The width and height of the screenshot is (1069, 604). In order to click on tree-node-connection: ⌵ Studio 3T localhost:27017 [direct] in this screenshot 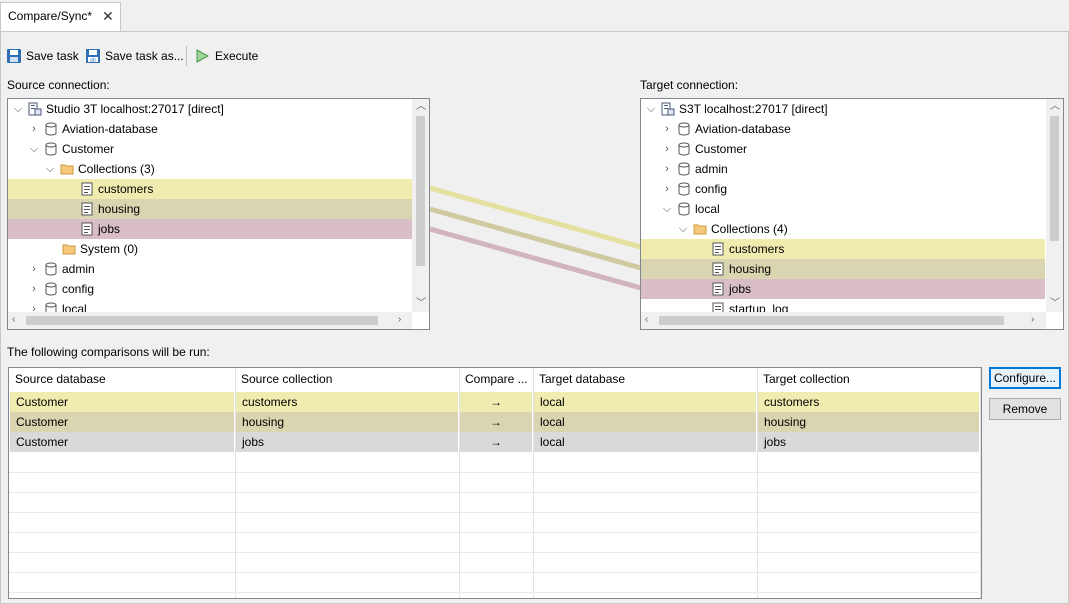, I will do `click(214, 109)`.